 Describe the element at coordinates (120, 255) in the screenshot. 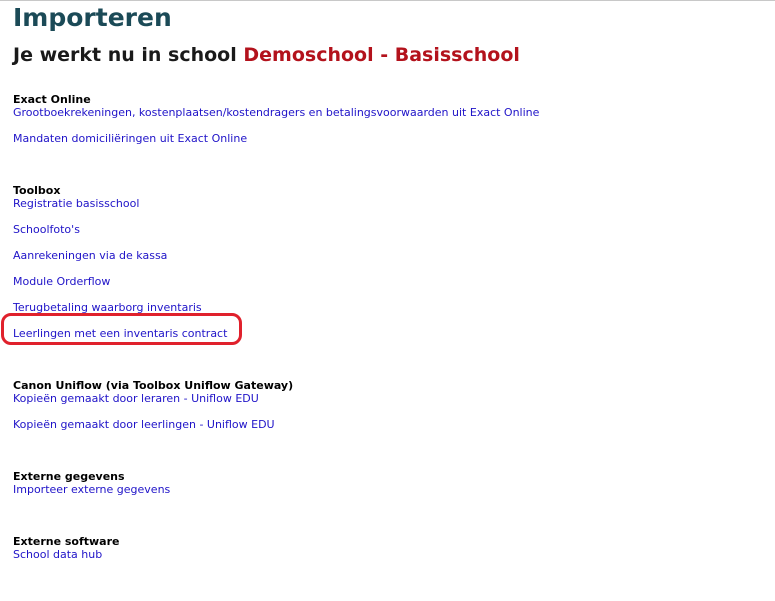

I see `link-aanrekeningen-kassa: Aanrekeningen via de kassa` at that location.